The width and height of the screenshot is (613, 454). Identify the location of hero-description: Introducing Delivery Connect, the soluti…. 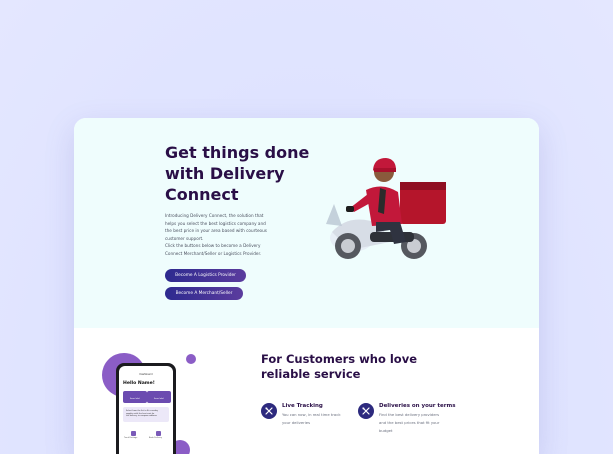
(217, 235).